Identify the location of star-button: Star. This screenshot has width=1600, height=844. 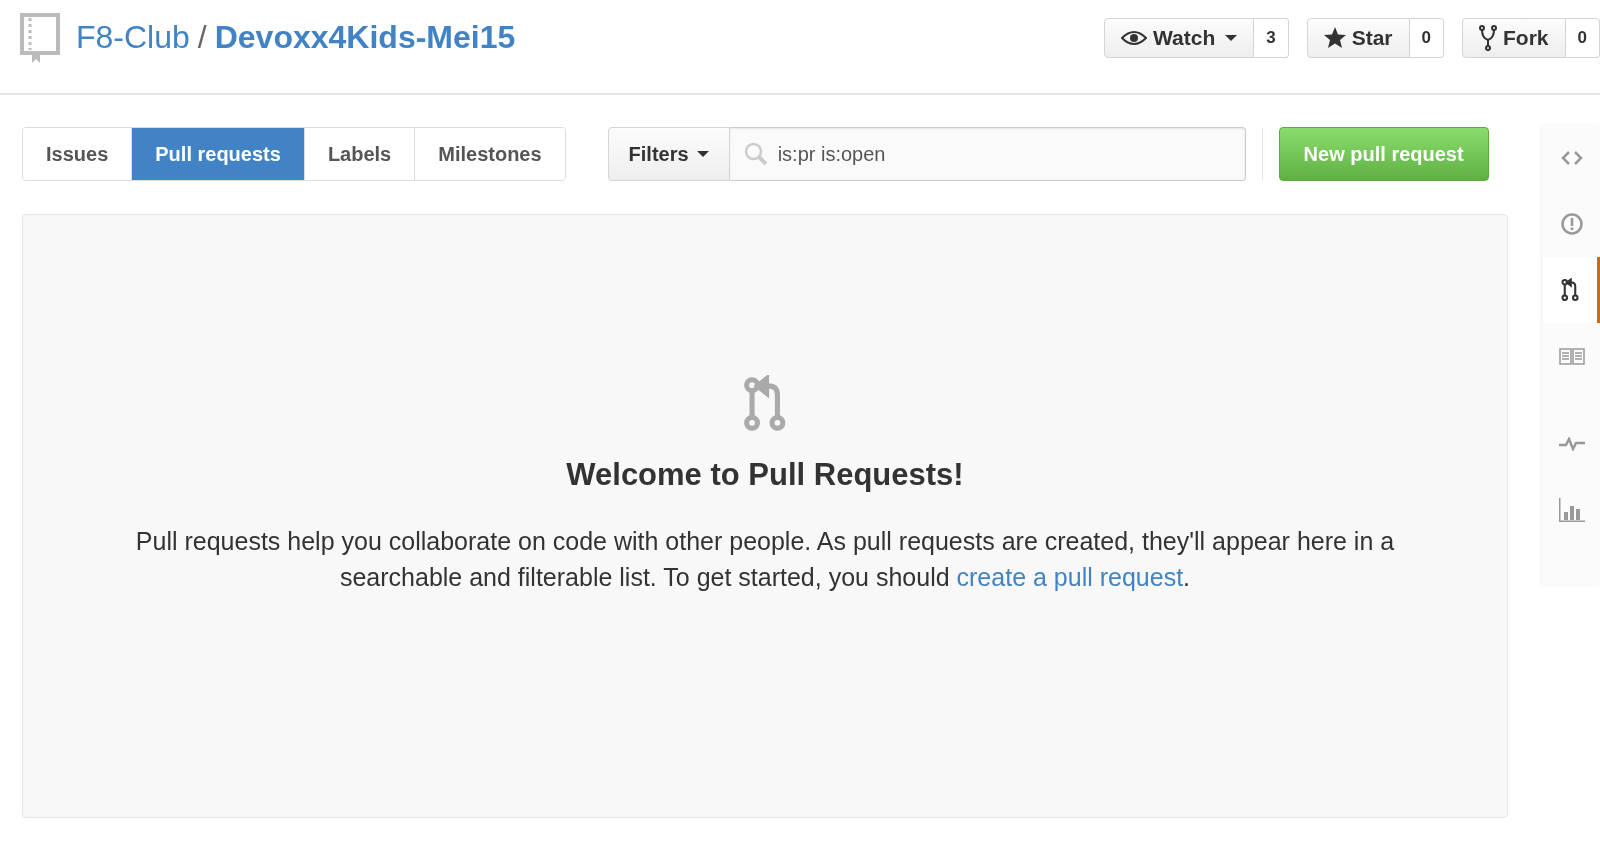
(1358, 37).